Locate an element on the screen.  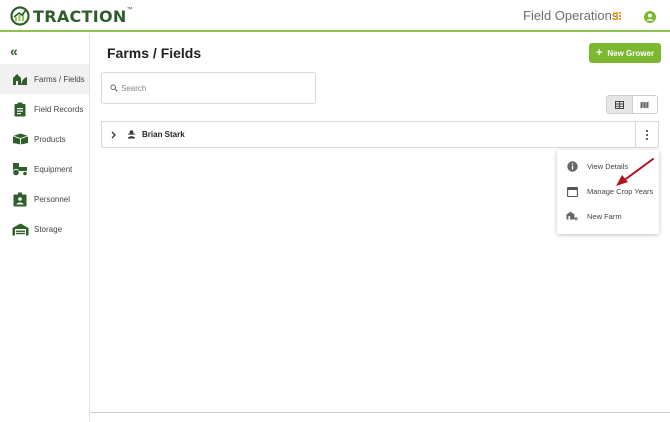
grower-person-icon is located at coordinates (131, 134).